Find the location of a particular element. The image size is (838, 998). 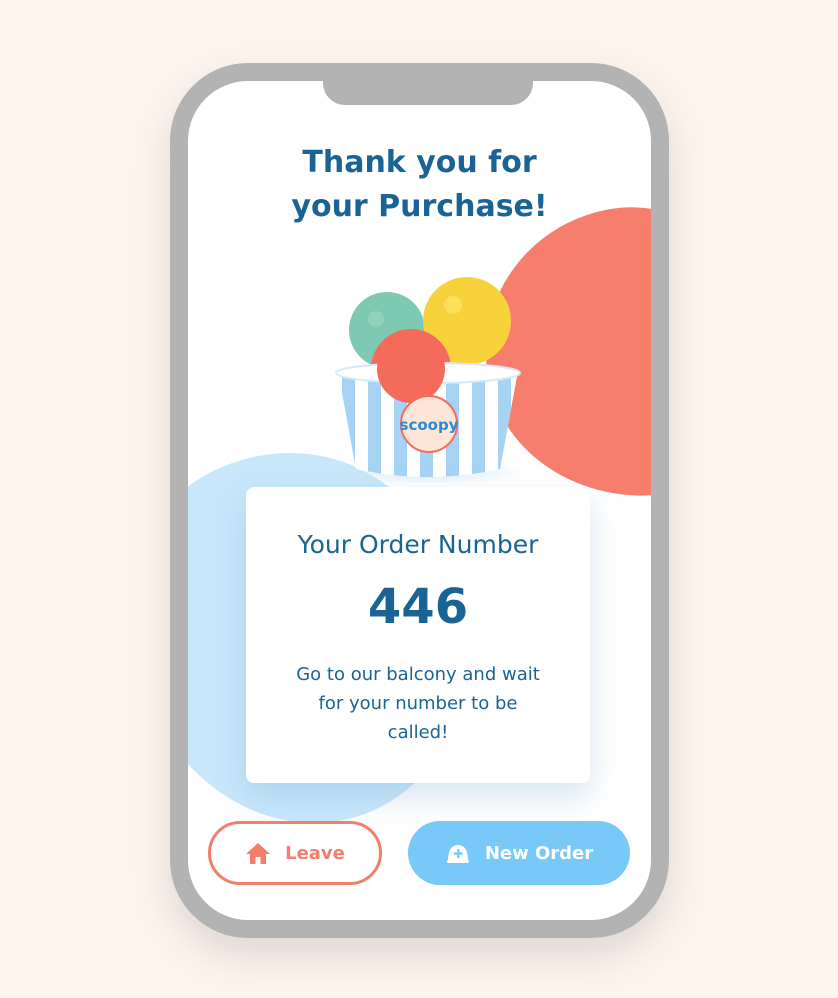

home-icon is located at coordinates (258, 853).